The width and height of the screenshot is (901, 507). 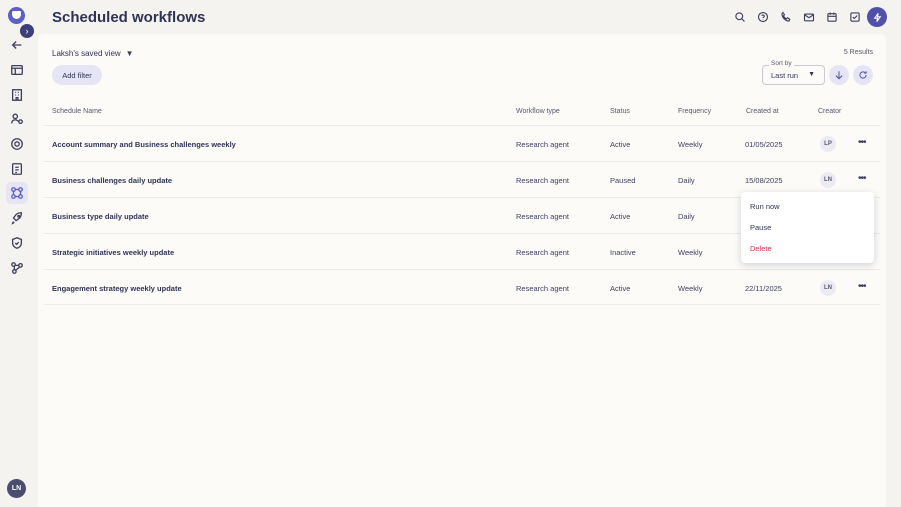 I want to click on page-title: Scheduled workflows, so click(x=129, y=17).